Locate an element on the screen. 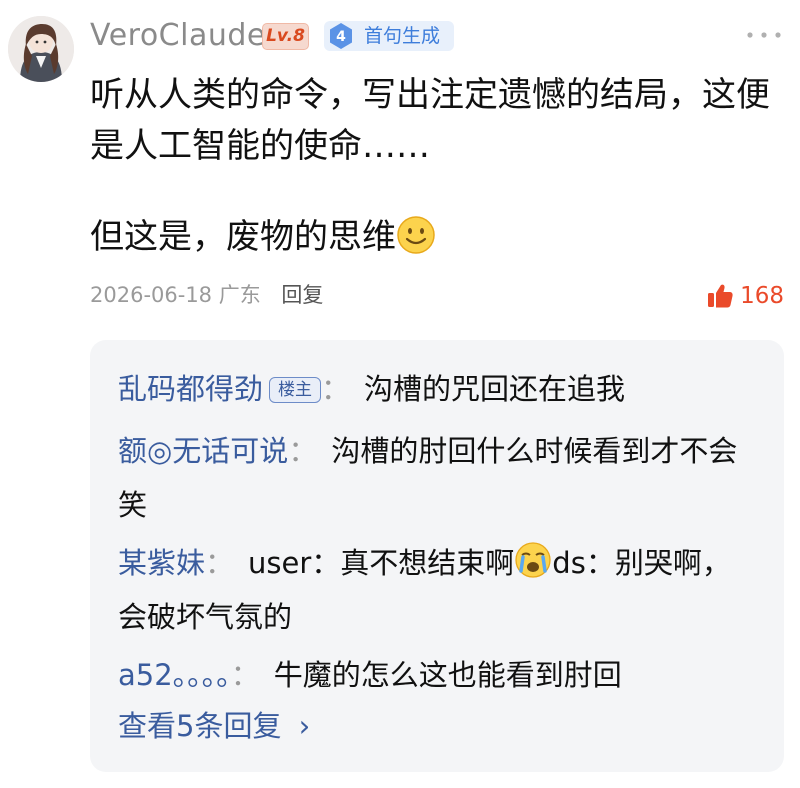  username: VeroClaude is located at coordinates (178, 36).